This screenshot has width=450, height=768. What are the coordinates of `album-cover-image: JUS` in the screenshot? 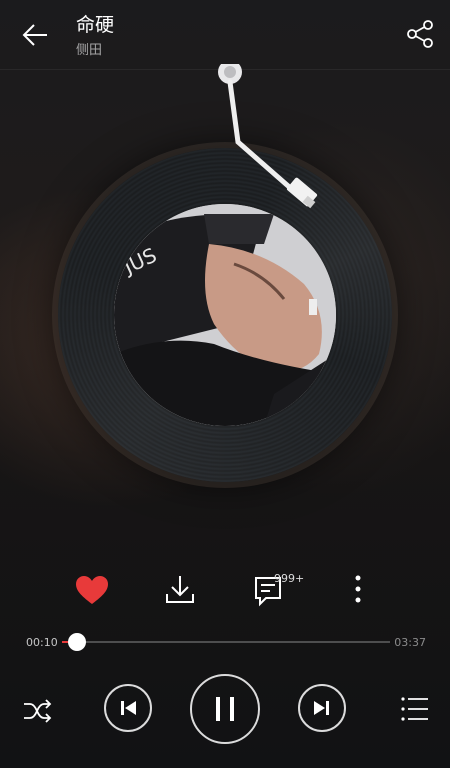 It's located at (225, 315).